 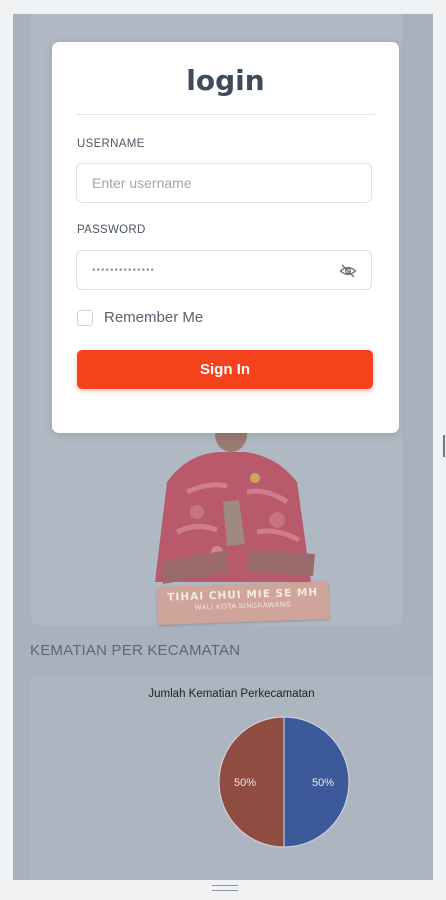 I want to click on pie-chart: 50% 50%, so click(x=284, y=782).